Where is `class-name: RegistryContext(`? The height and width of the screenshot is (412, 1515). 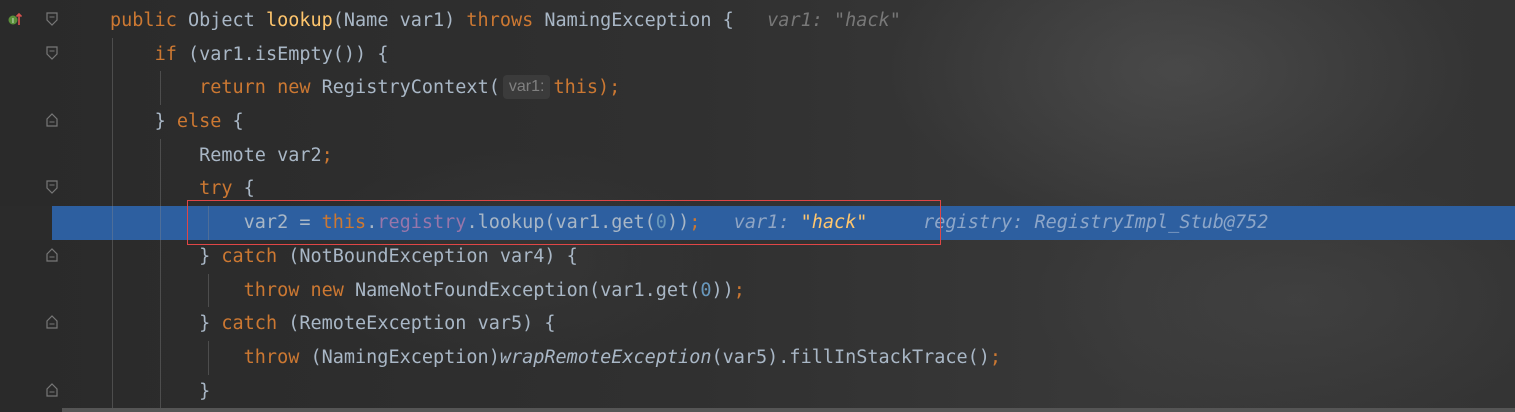
class-name: RegistryContext( is located at coordinates (410, 88).